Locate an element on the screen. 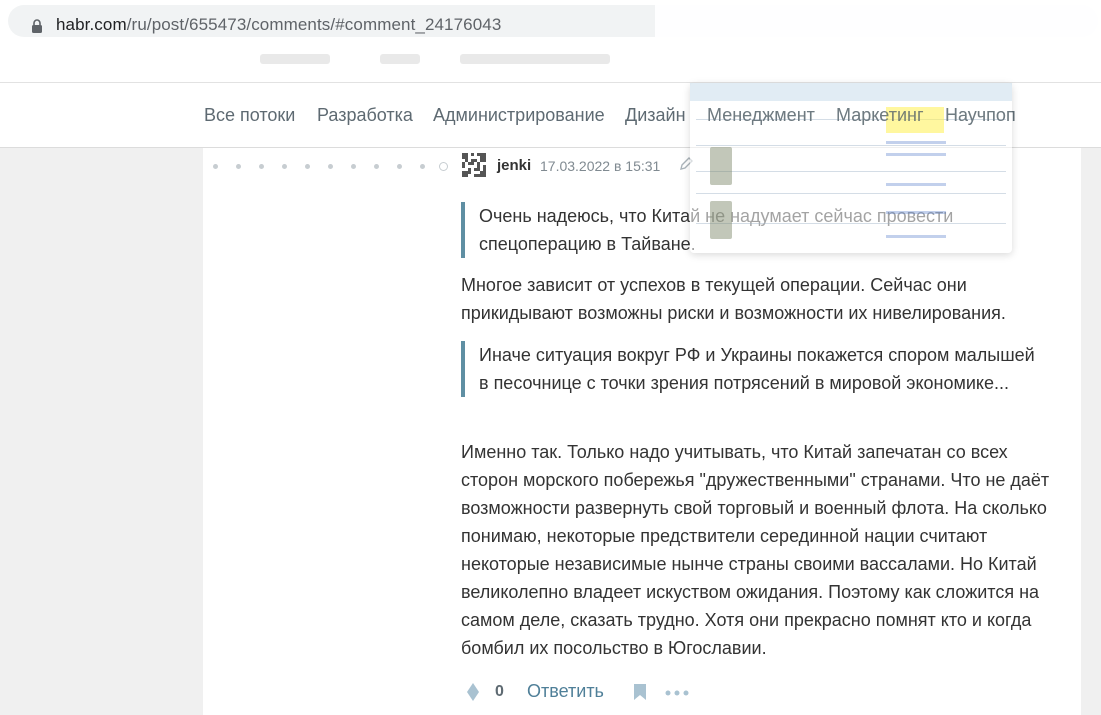 The width and height of the screenshot is (1101, 715). nav-item-management-overlay: Менеджмент is located at coordinates (761, 115).